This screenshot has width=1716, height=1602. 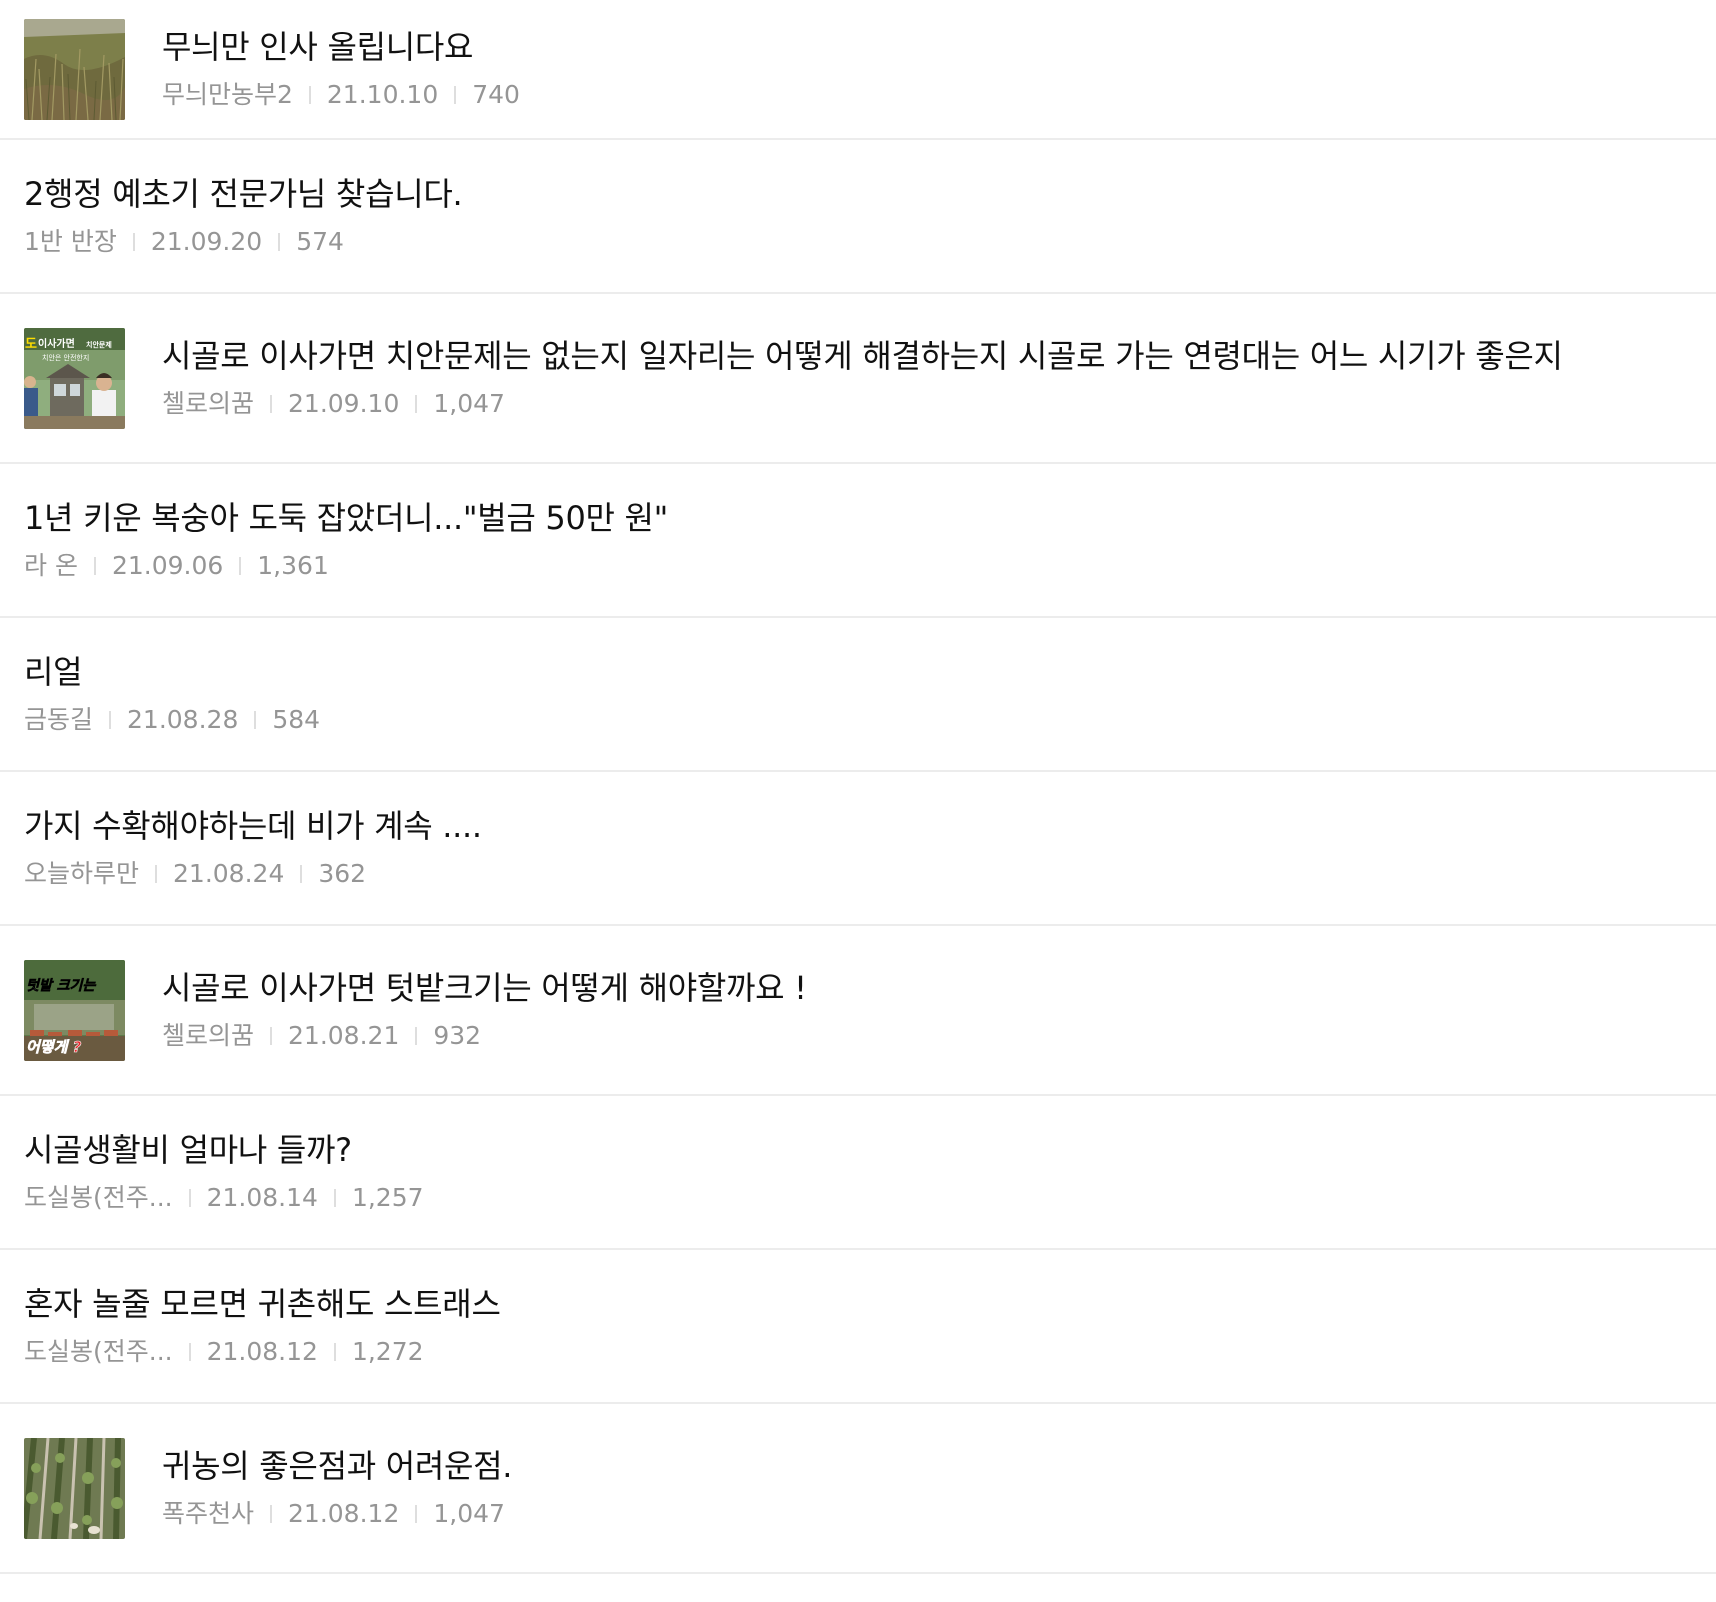 I want to click on post-date: 21.08.21, so click(x=344, y=1035).